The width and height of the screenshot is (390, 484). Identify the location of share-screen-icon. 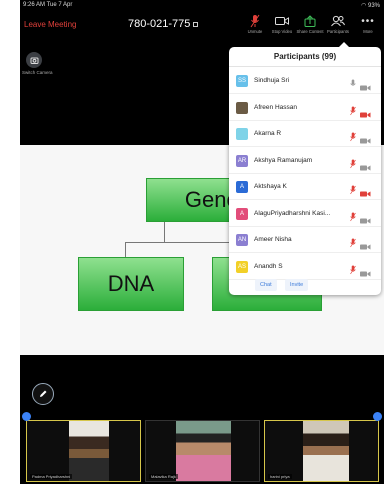
(310, 21).